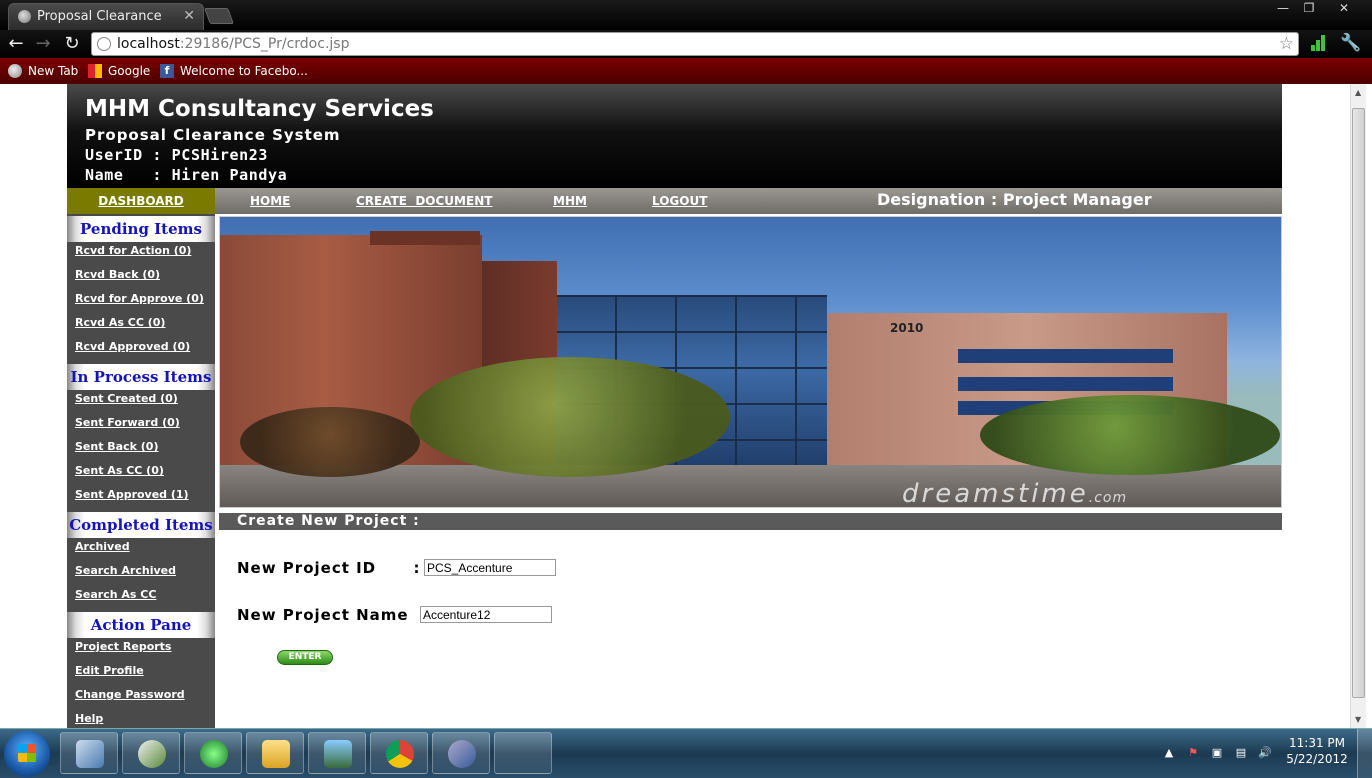 This screenshot has width=1372, height=778. What do you see at coordinates (132, 494) in the screenshot?
I see `sidebar-link-sent-approved: Sent Approved (1)` at bounding box center [132, 494].